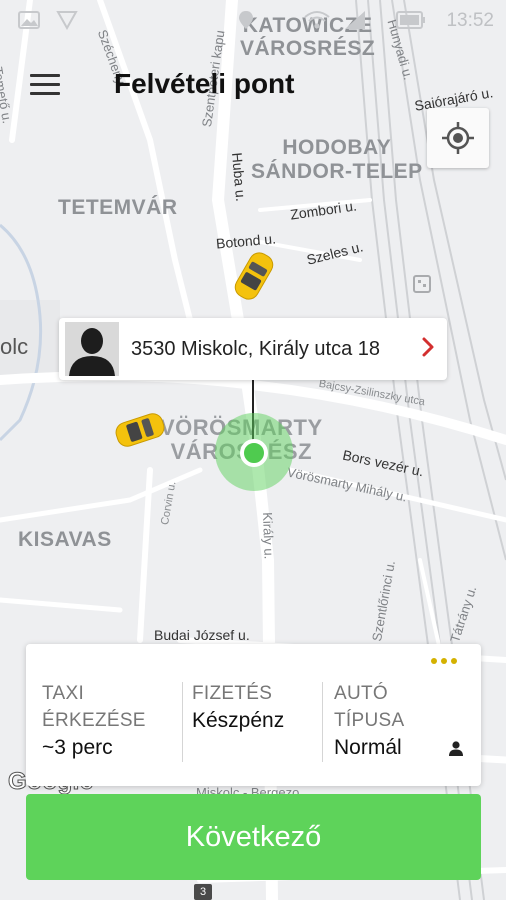 The height and width of the screenshot is (900, 506). What do you see at coordinates (369, 707) in the screenshot?
I see `car-type-label: AUTÓ TÍPUSA` at bounding box center [369, 707].